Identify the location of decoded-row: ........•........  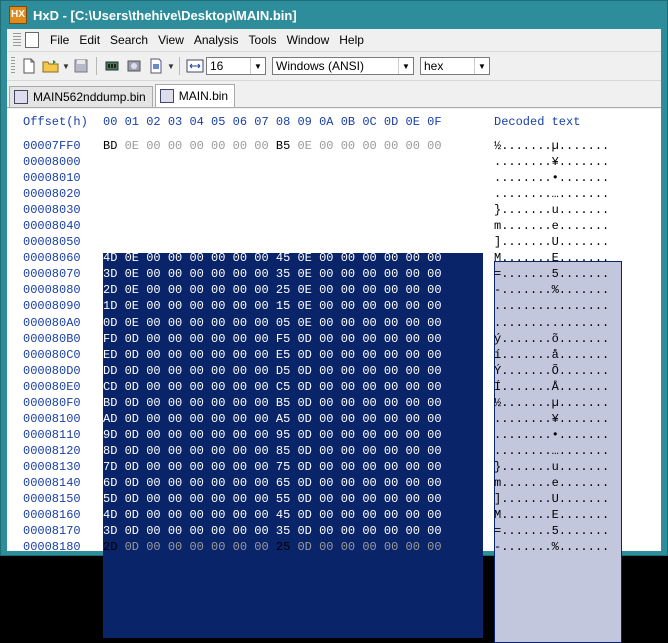
(551, 178).